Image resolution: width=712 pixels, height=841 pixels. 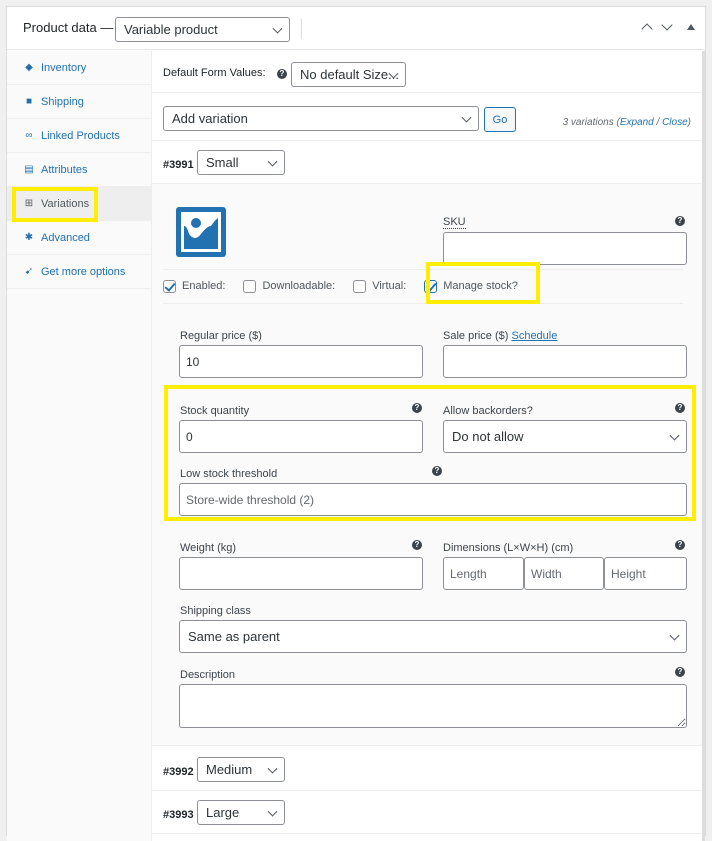 What do you see at coordinates (428, 770) in the screenshot?
I see `variation-header: #3992 Medium` at bounding box center [428, 770].